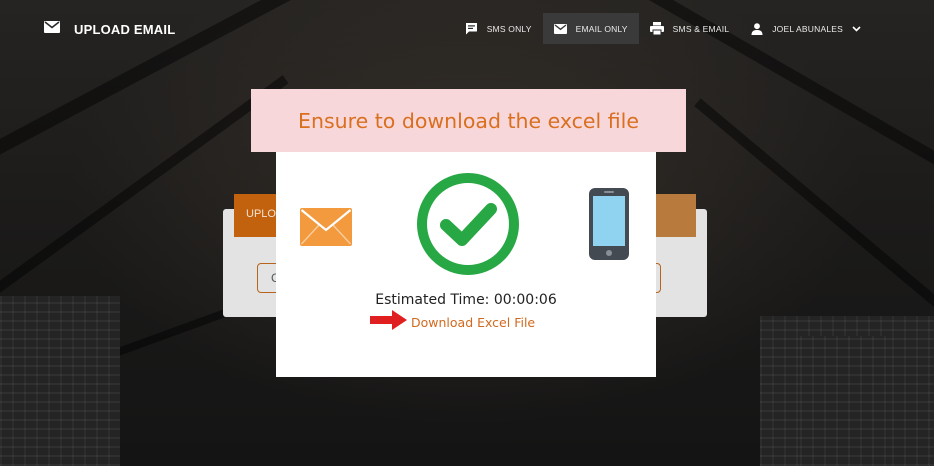 This screenshot has width=934, height=466. Describe the element at coordinates (701, 28) in the screenshot. I see `nav-sms-and-email-label: SMS & EMAIL` at that location.